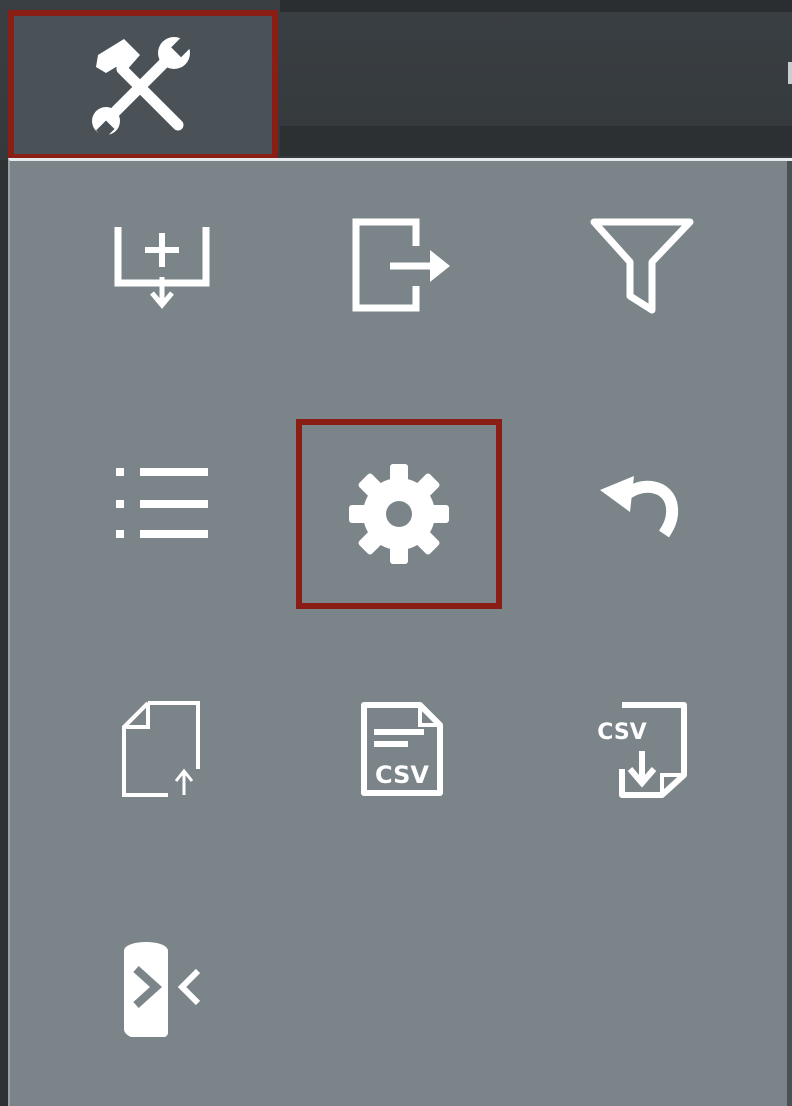 Image resolution: width=792 pixels, height=1106 pixels. I want to click on toolbar-lower-strip, so click(536, 141).